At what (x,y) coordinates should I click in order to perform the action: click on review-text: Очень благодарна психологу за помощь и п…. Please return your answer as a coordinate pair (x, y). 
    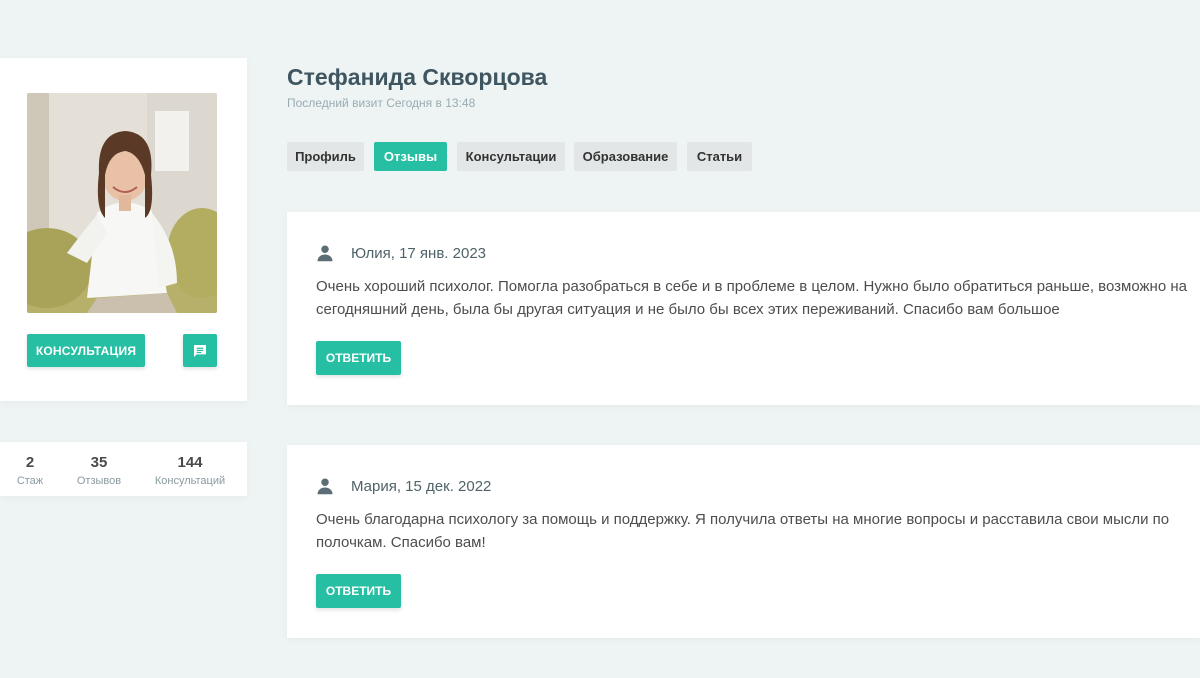
    Looking at the image, I should click on (743, 531).